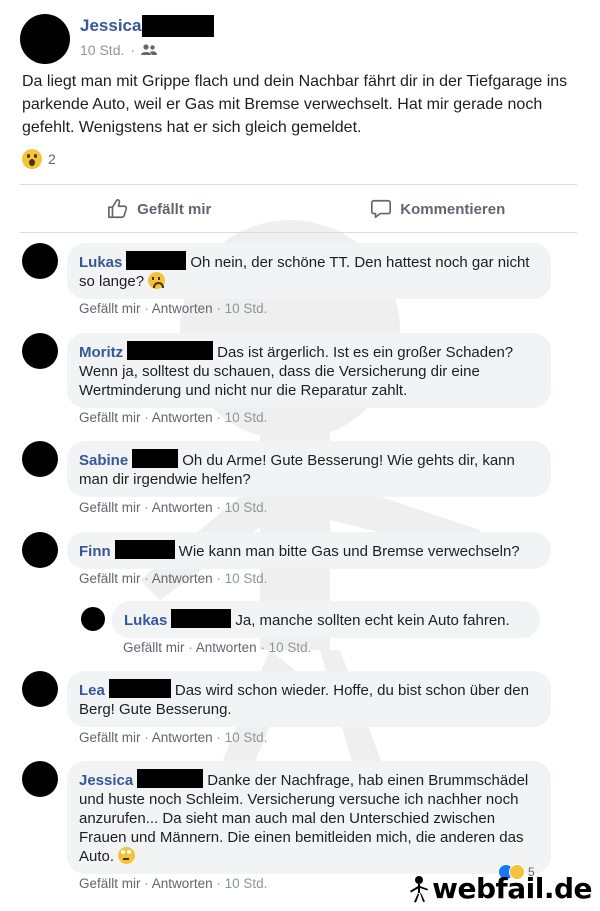  I want to click on comment-bubble-icon, so click(381, 209).